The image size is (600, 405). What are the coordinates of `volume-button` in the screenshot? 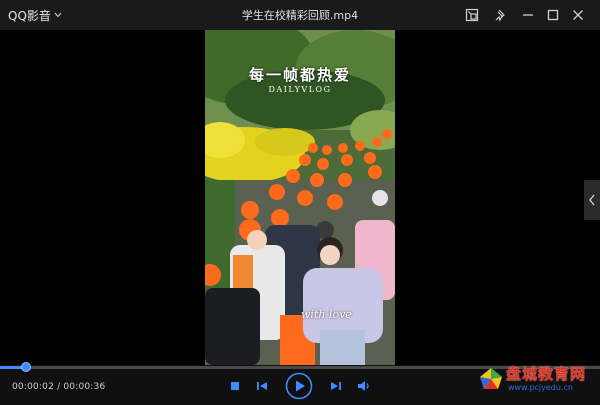 It's located at (364, 386).